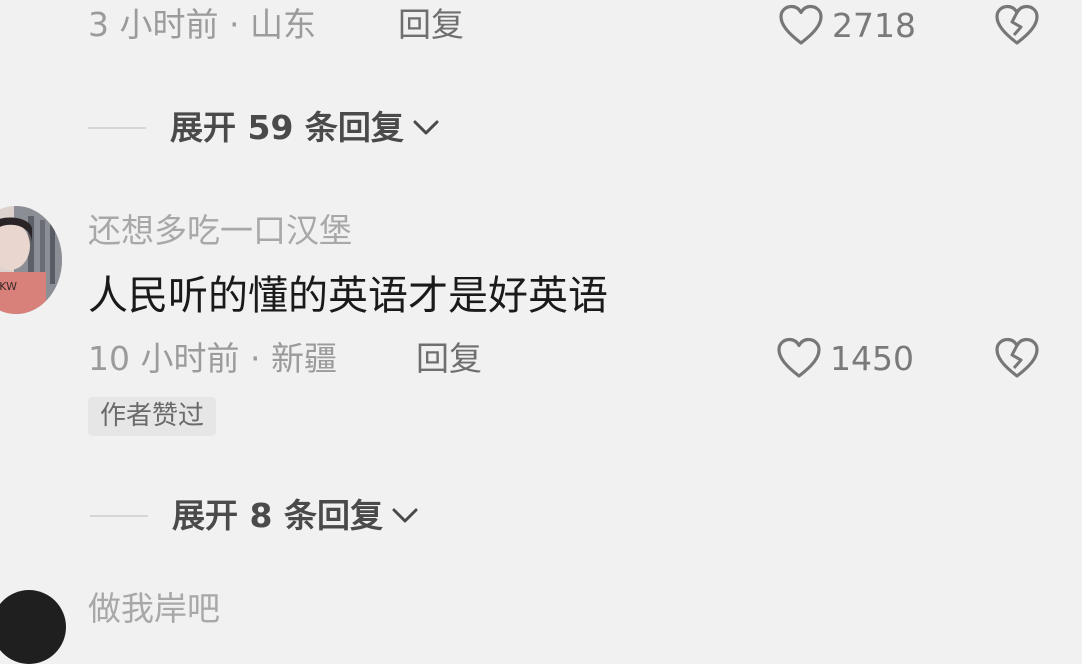 This screenshot has width=1082, height=664. What do you see at coordinates (287, 127) in the screenshot?
I see `expand-replies-label: 展开 59 条回复` at bounding box center [287, 127].